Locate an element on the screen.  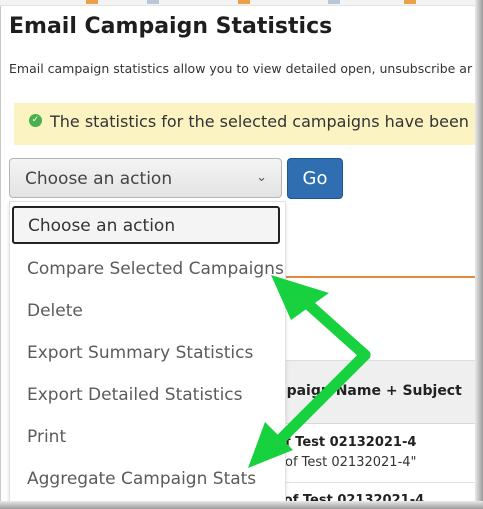
option-label: Aggregate Campaign Stats is located at coordinates (142, 479).